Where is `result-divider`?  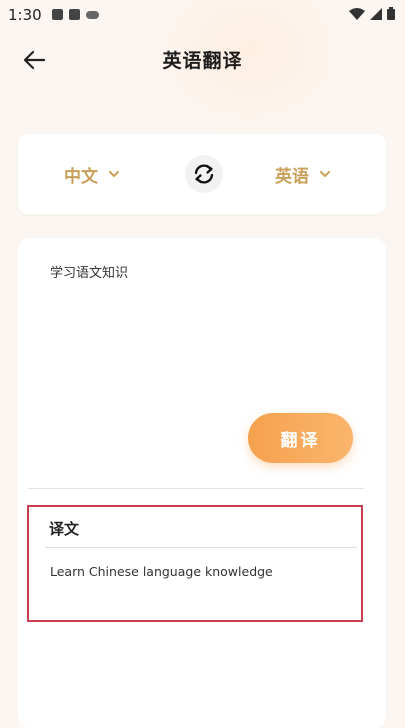
result-divider is located at coordinates (201, 547).